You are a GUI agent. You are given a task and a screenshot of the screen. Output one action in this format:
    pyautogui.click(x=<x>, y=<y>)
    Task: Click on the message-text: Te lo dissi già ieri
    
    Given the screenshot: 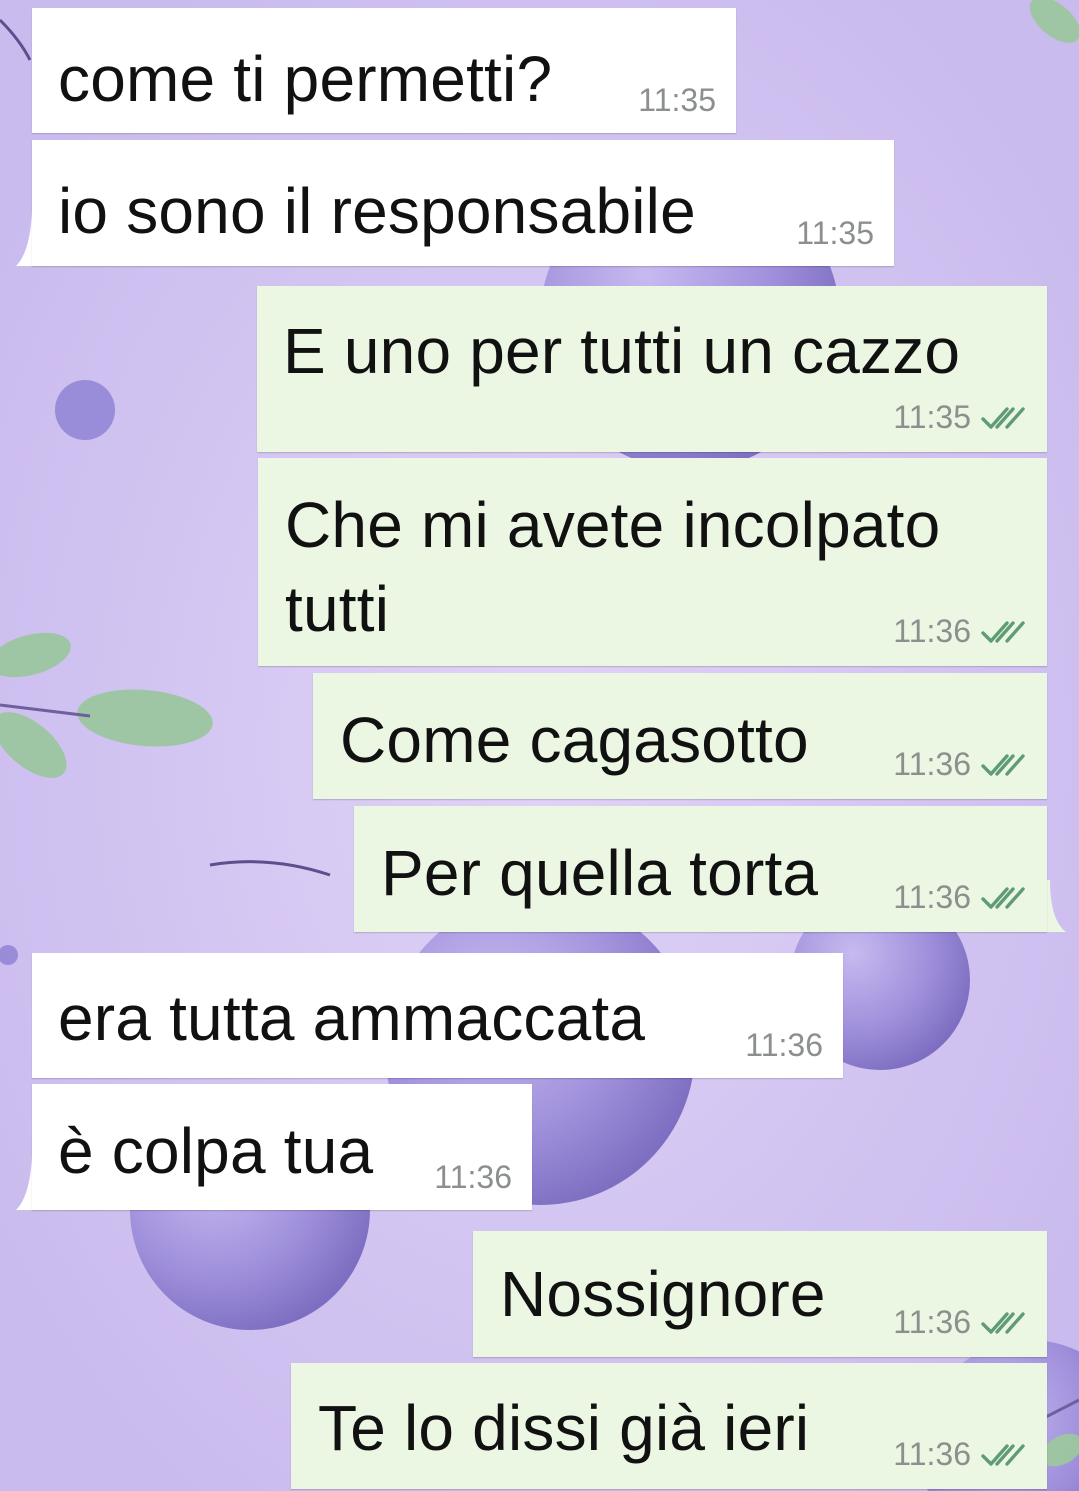 What is the action you would take?
    pyautogui.click(x=564, y=1428)
    